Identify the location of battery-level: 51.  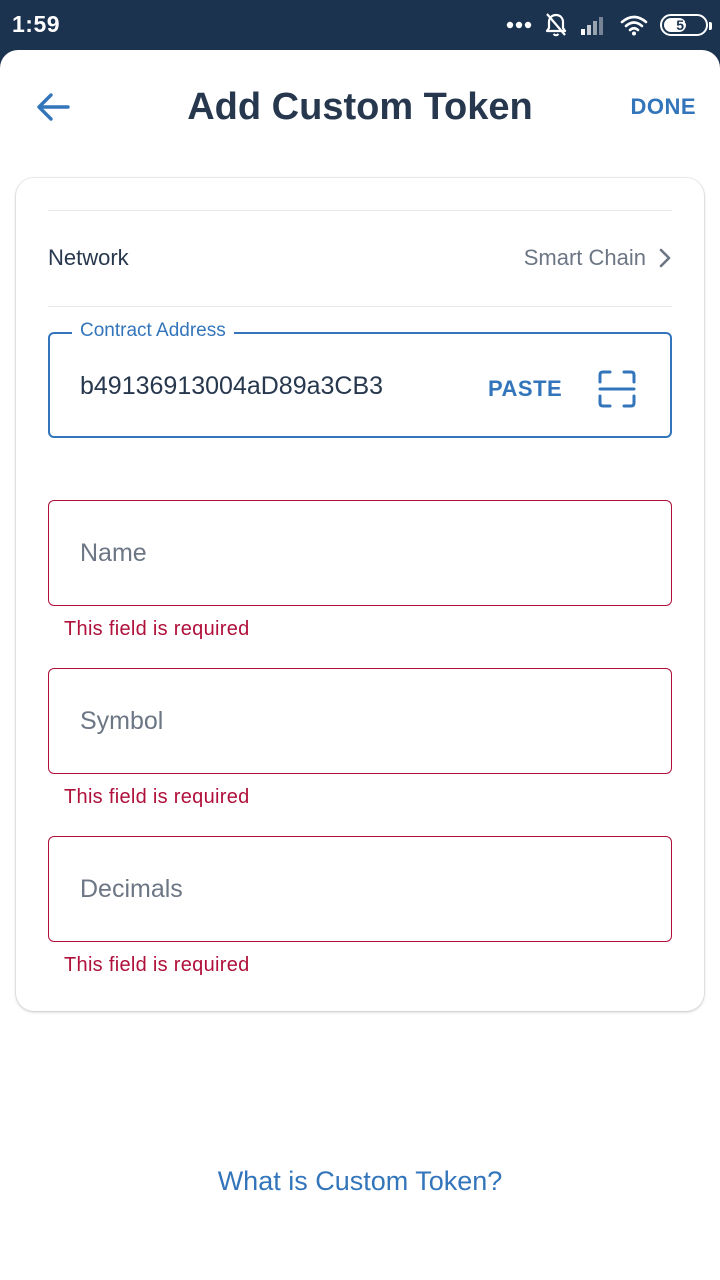
(684, 25).